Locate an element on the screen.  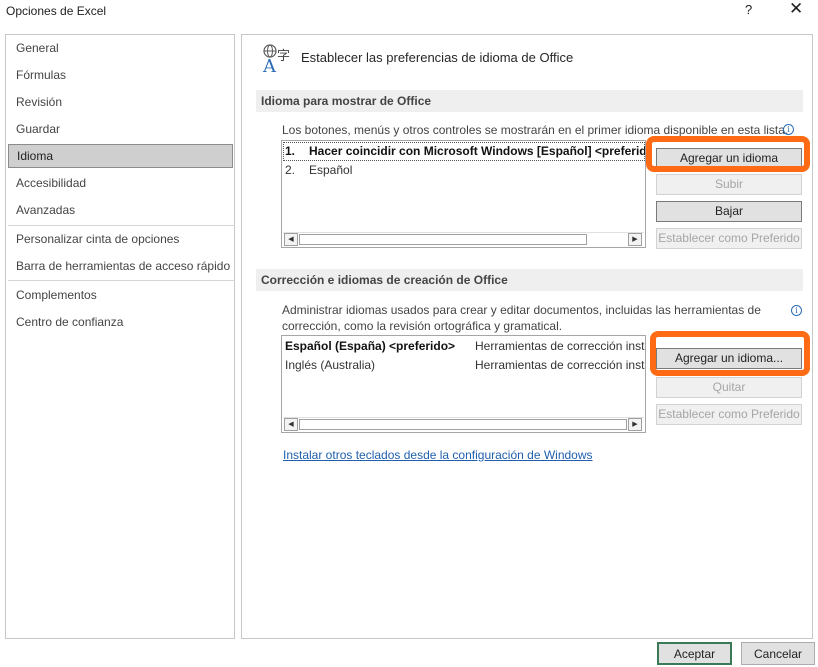
sidebar-item-complementos: Complementos is located at coordinates (120, 295).